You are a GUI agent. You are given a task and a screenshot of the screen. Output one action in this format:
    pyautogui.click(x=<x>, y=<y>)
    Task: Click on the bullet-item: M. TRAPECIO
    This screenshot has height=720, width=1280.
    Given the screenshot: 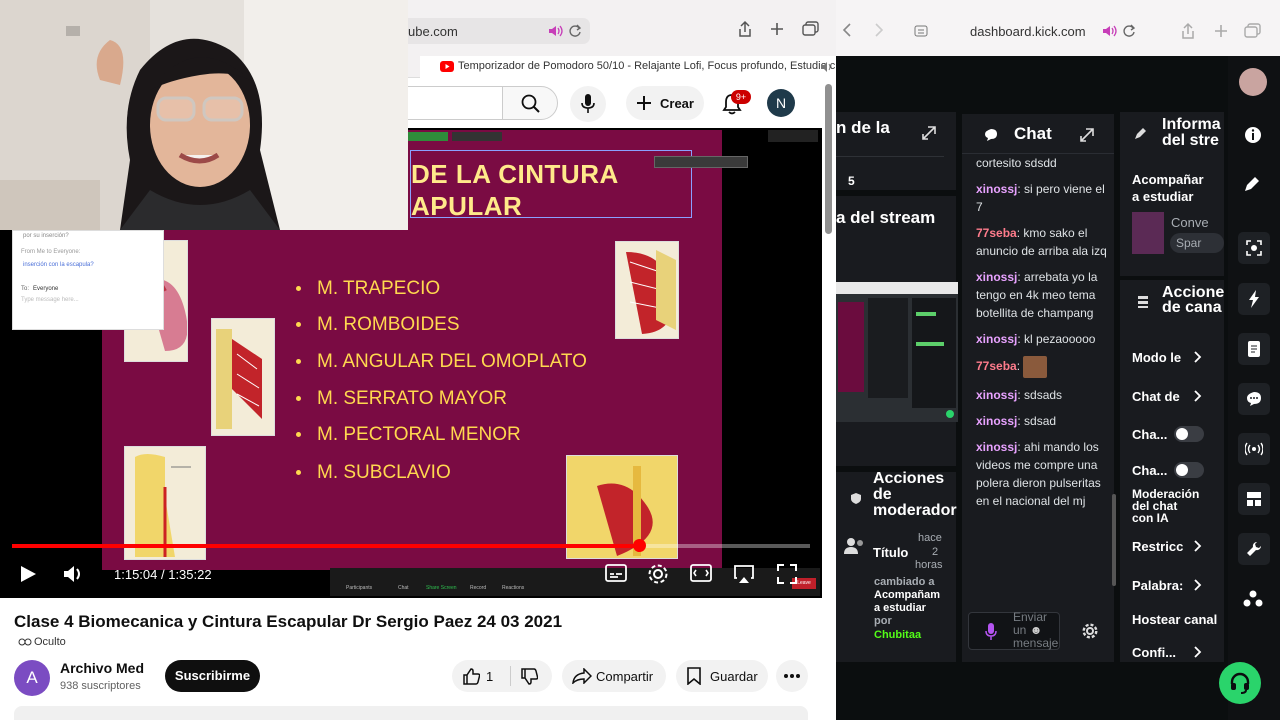 What is the action you would take?
    pyautogui.click(x=368, y=289)
    